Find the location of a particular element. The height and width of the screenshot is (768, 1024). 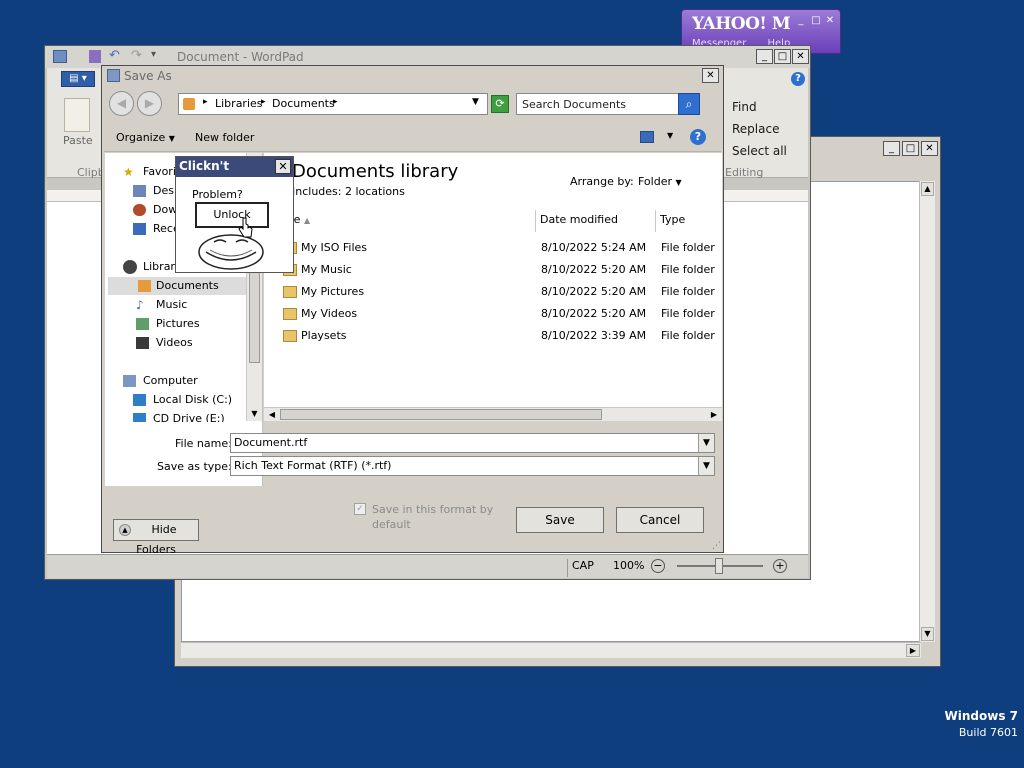

save-format-checkbox: ✓ is located at coordinates (360, 509).